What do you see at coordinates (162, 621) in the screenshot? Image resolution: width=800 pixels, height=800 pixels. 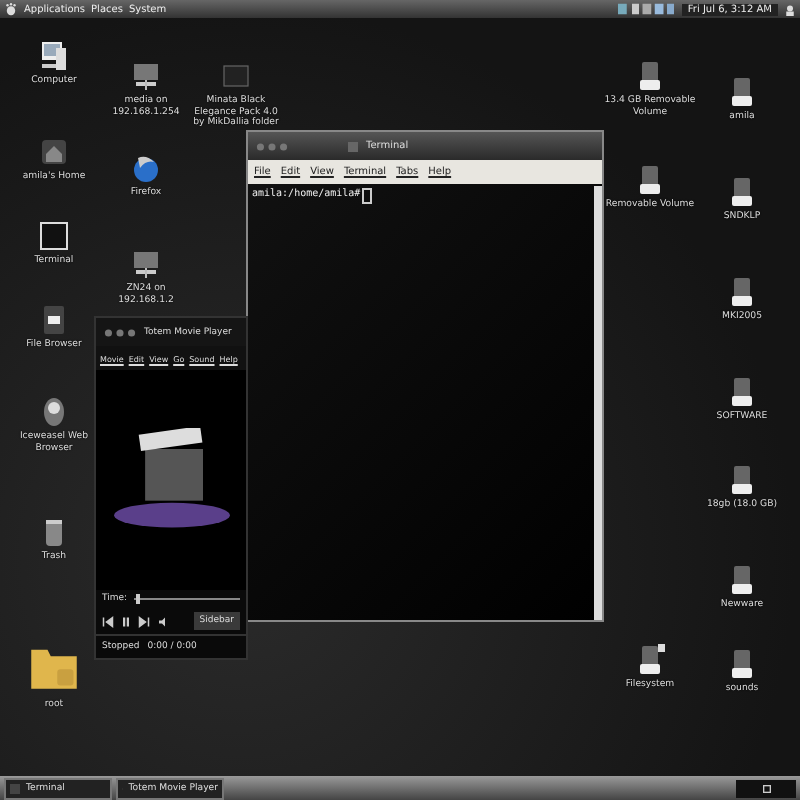 I see `volume-icon` at bounding box center [162, 621].